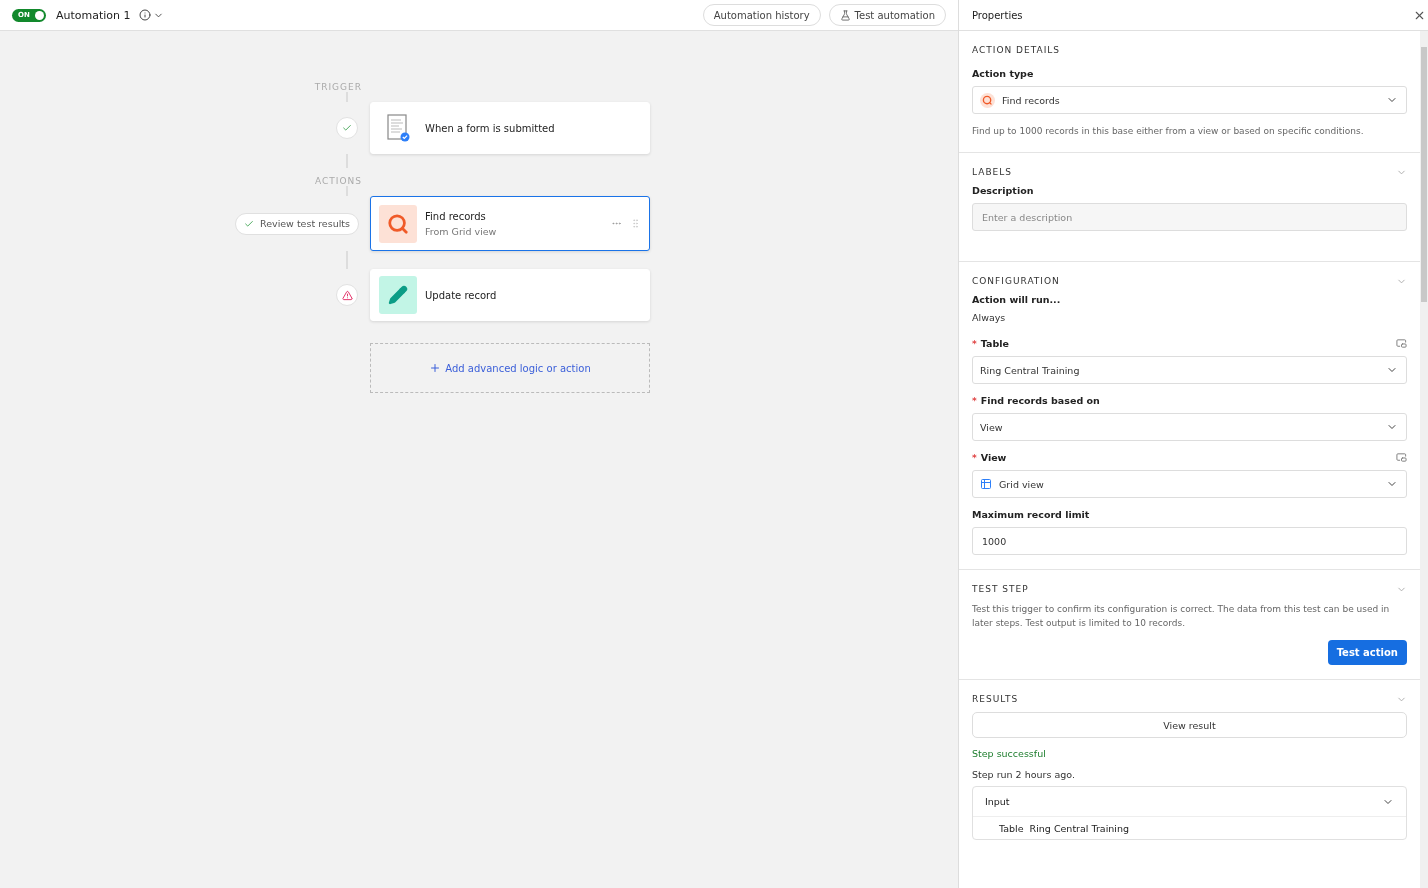 The width and height of the screenshot is (1428, 888). Describe the element at coordinates (1011, 828) in the screenshot. I see `input-key: Table` at that location.